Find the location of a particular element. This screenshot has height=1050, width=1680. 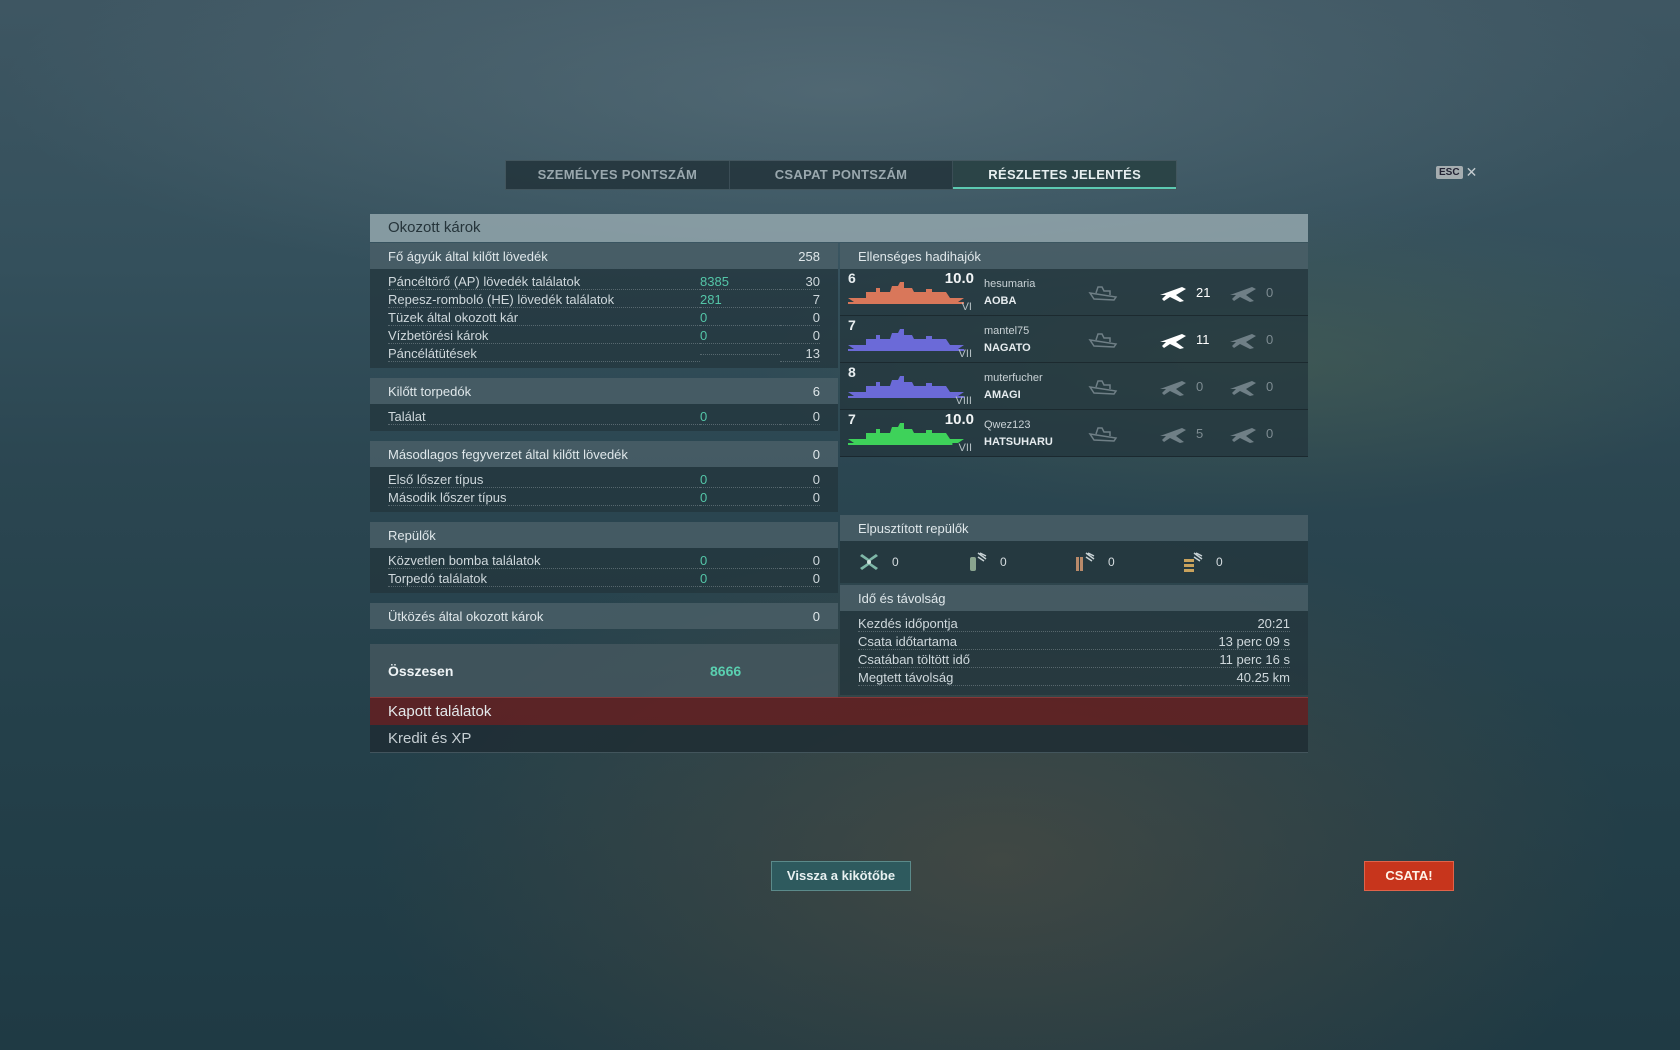

ship-names: hesumaria AOBA is located at coordinates (1031, 292).